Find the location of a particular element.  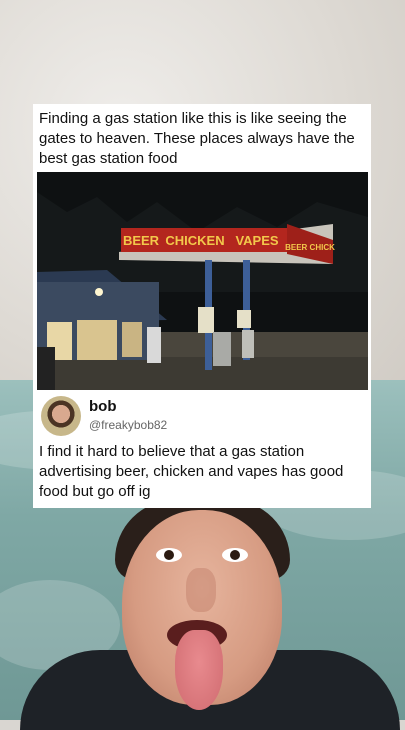

avatar is located at coordinates (61, 416).